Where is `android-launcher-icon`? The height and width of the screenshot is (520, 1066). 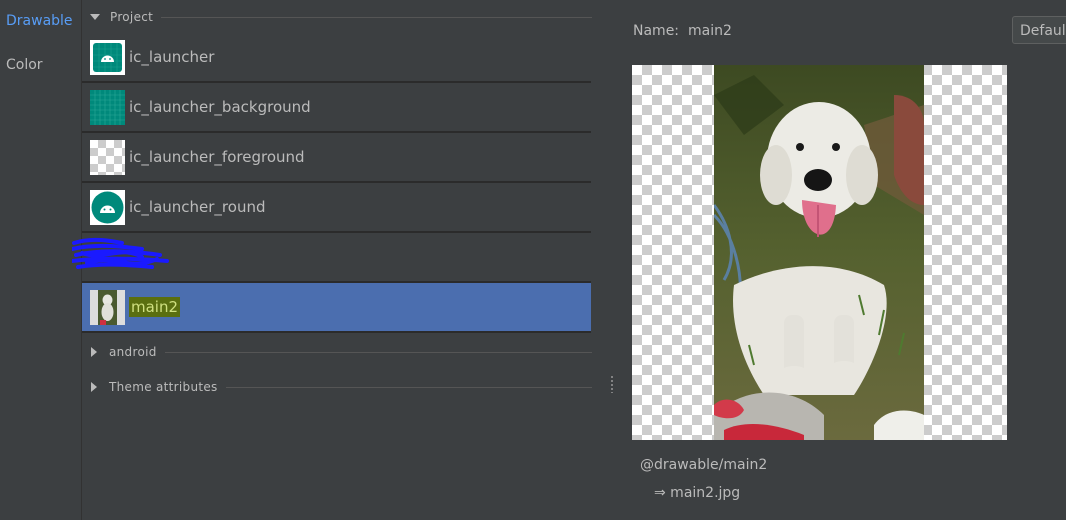
android-launcher-icon is located at coordinates (107, 57).